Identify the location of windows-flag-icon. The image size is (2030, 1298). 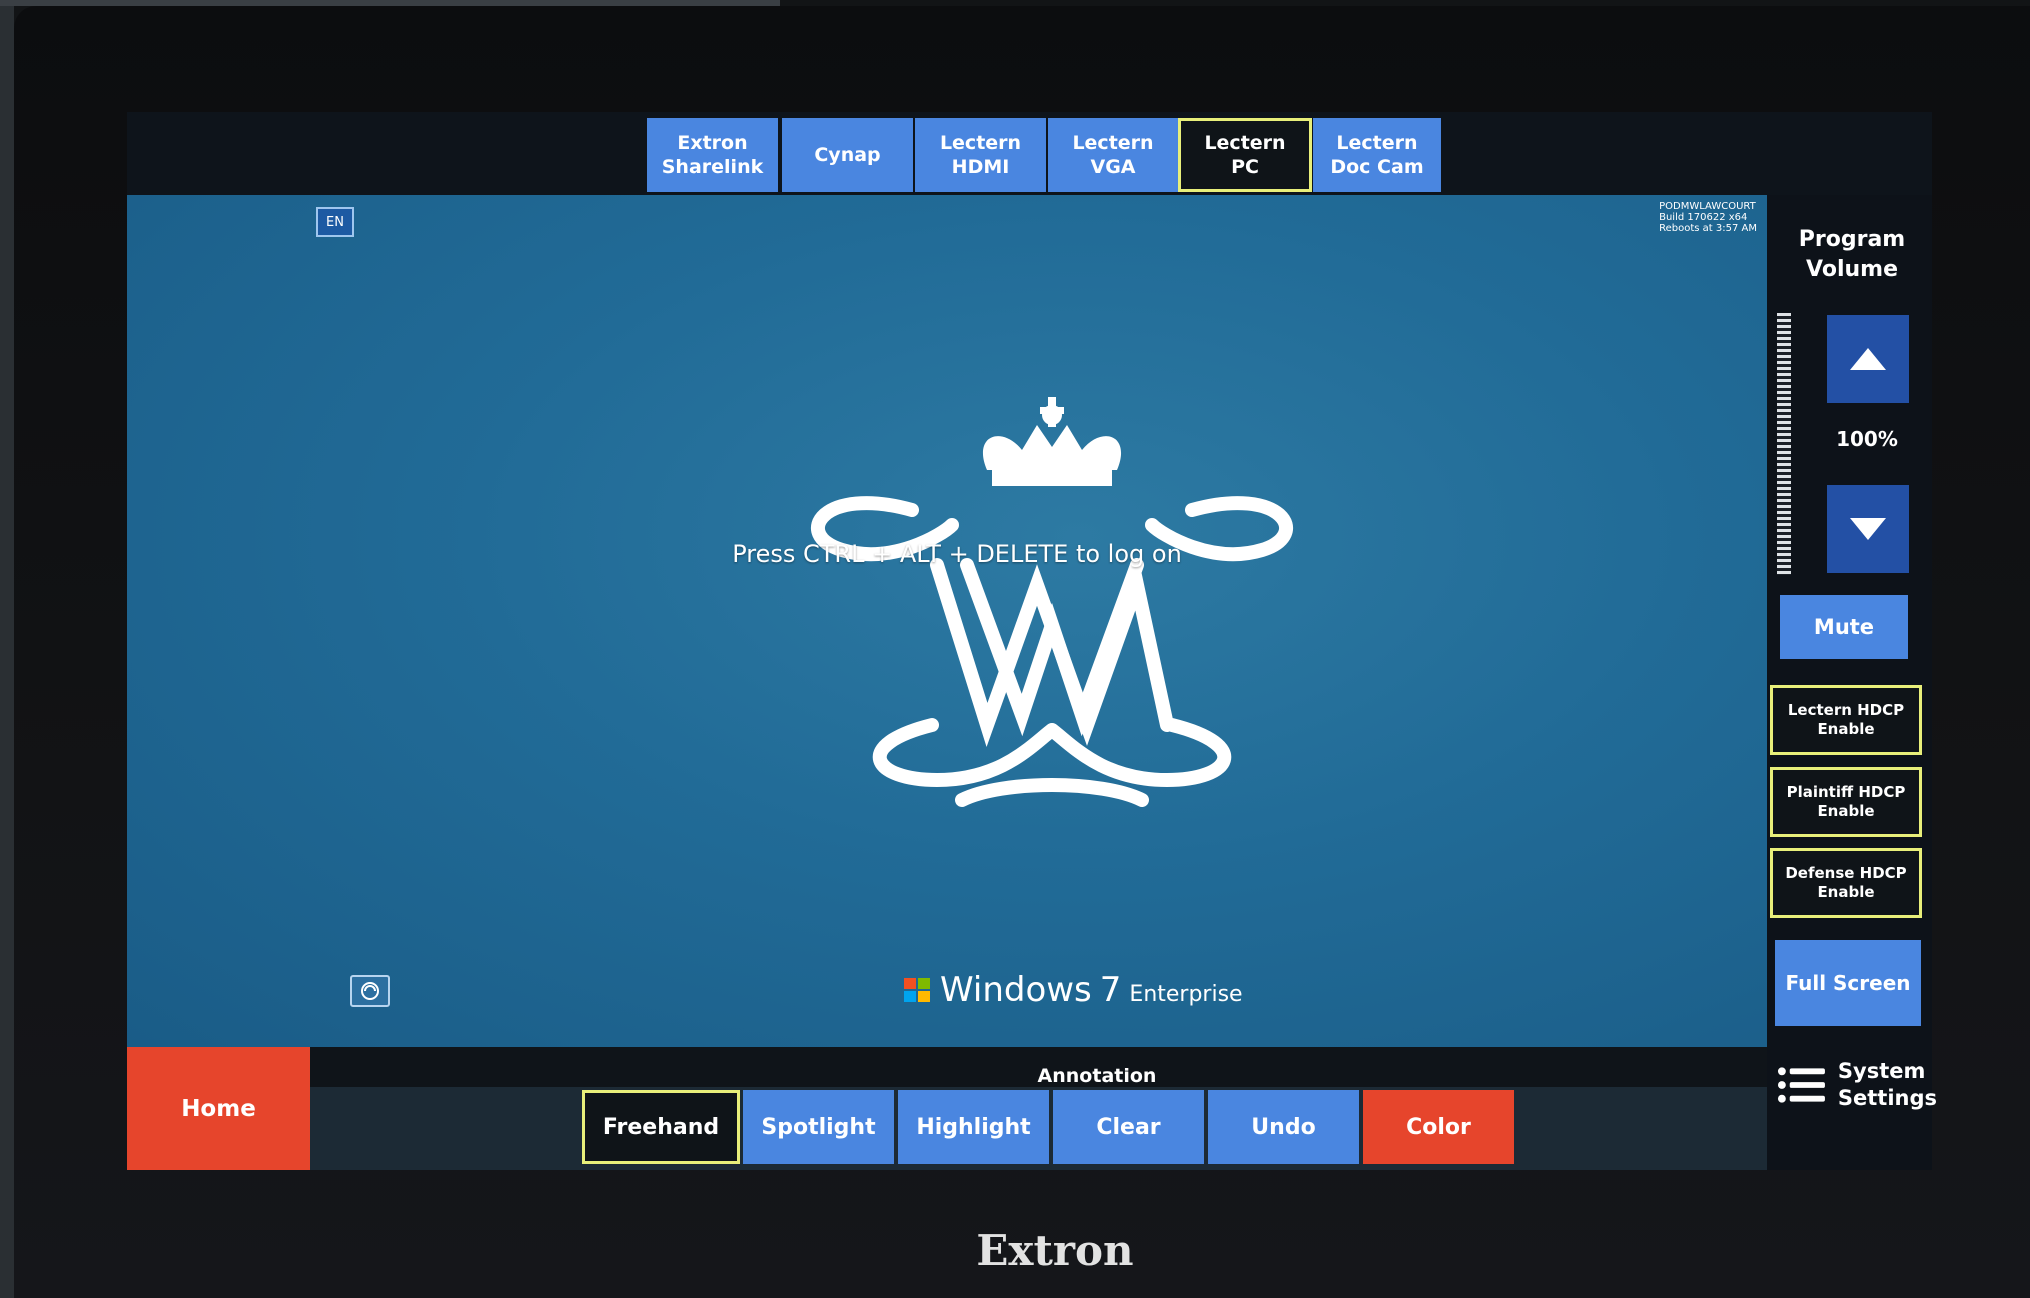
(917, 990).